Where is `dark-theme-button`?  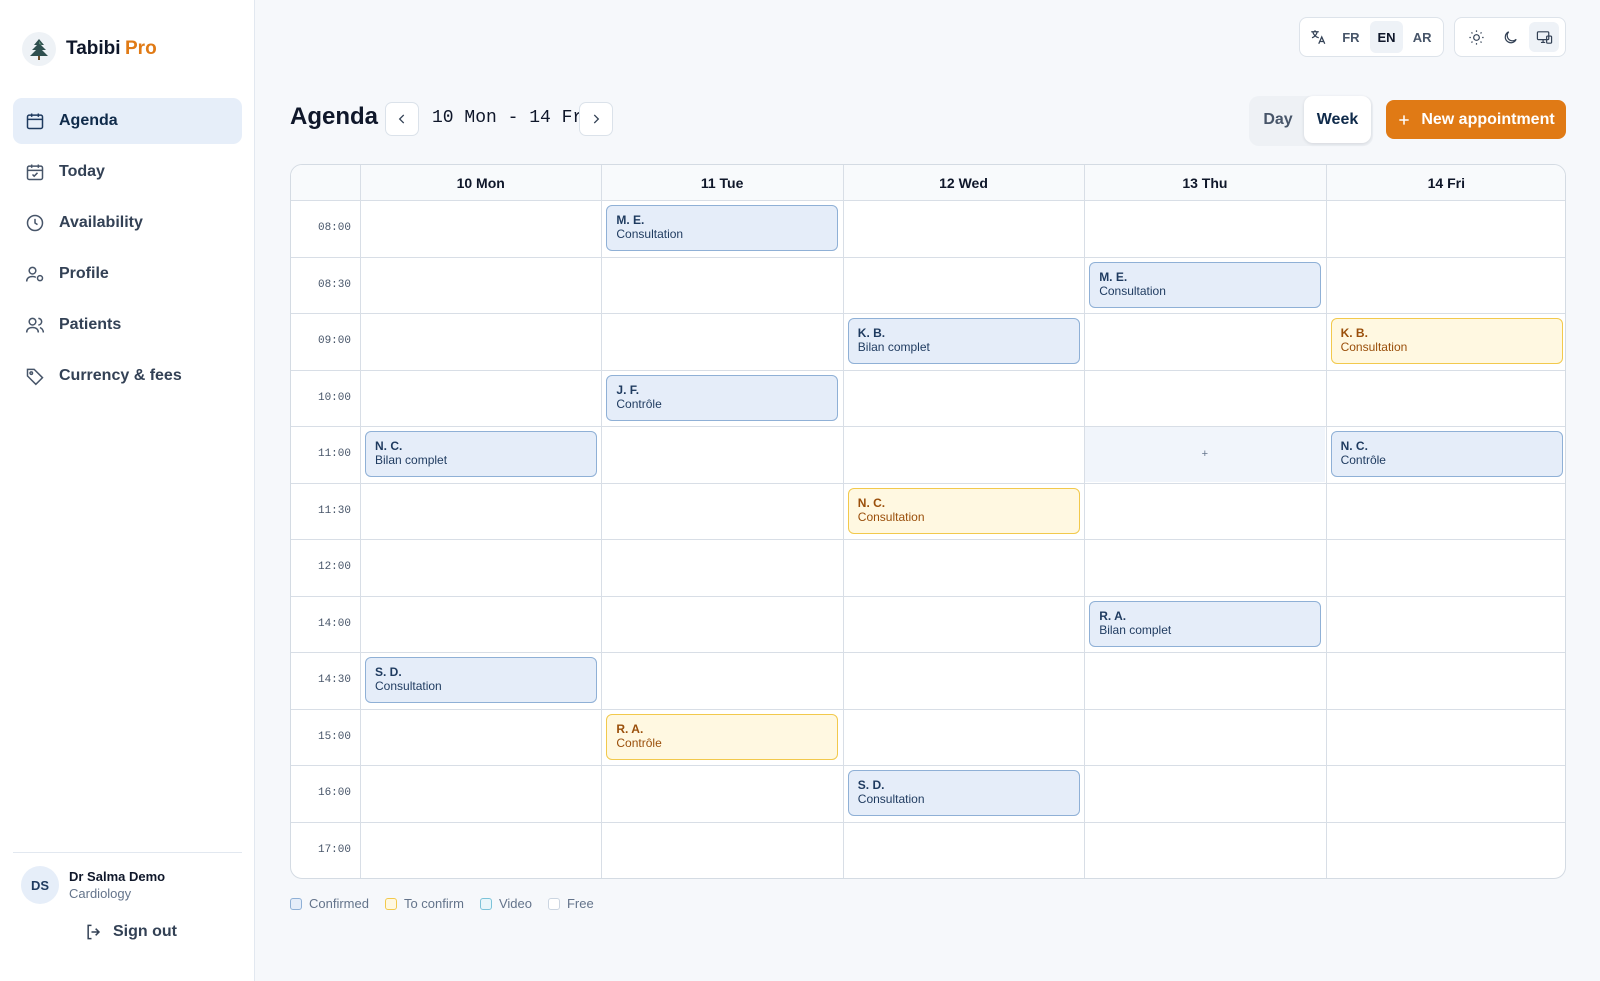
dark-theme-button is located at coordinates (1510, 37).